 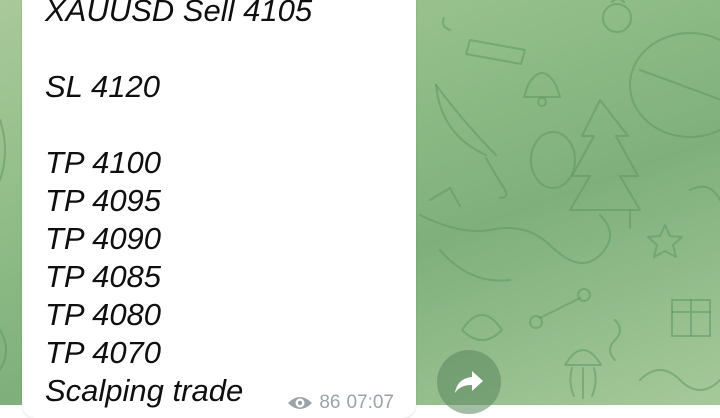 What do you see at coordinates (144, 390) in the screenshot?
I see `message-line: Scalping trade` at bounding box center [144, 390].